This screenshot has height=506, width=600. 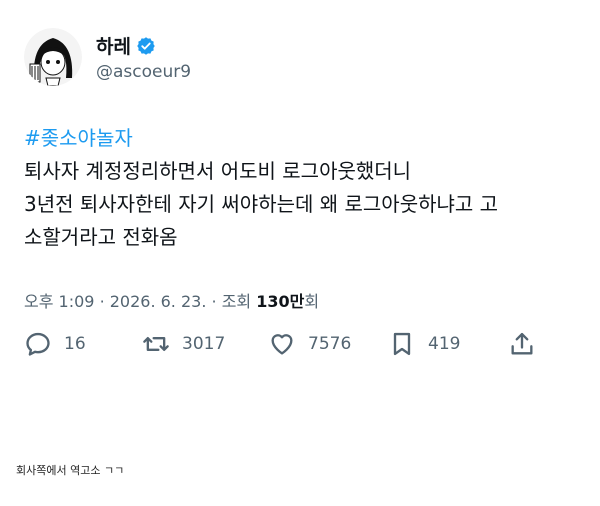 What do you see at coordinates (261, 204) in the screenshot?
I see `tweet-text-line: 3년전 퇴사자한테 자기 써야하는데 왜 로그아웃하냐고 고` at bounding box center [261, 204].